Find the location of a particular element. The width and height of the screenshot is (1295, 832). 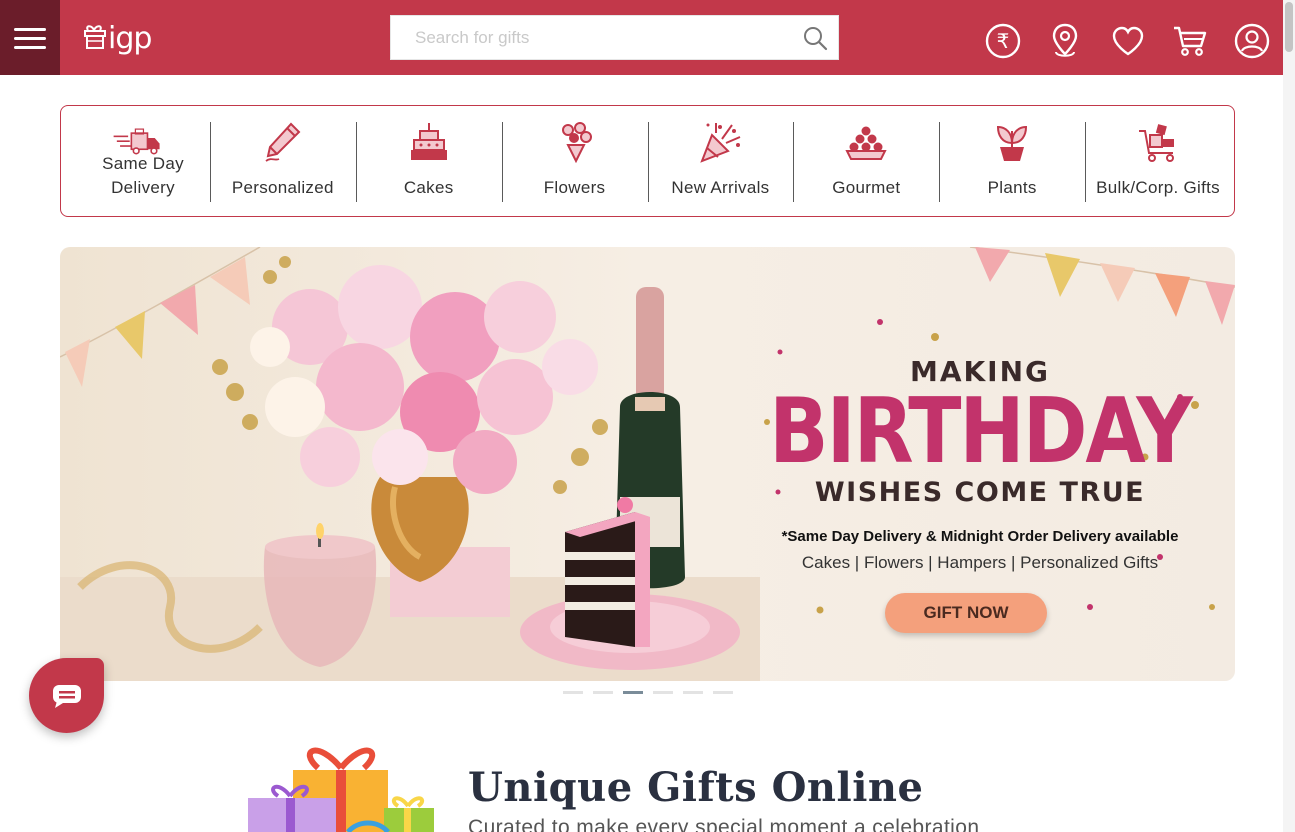

cart-button is located at coordinates (1190, 41).